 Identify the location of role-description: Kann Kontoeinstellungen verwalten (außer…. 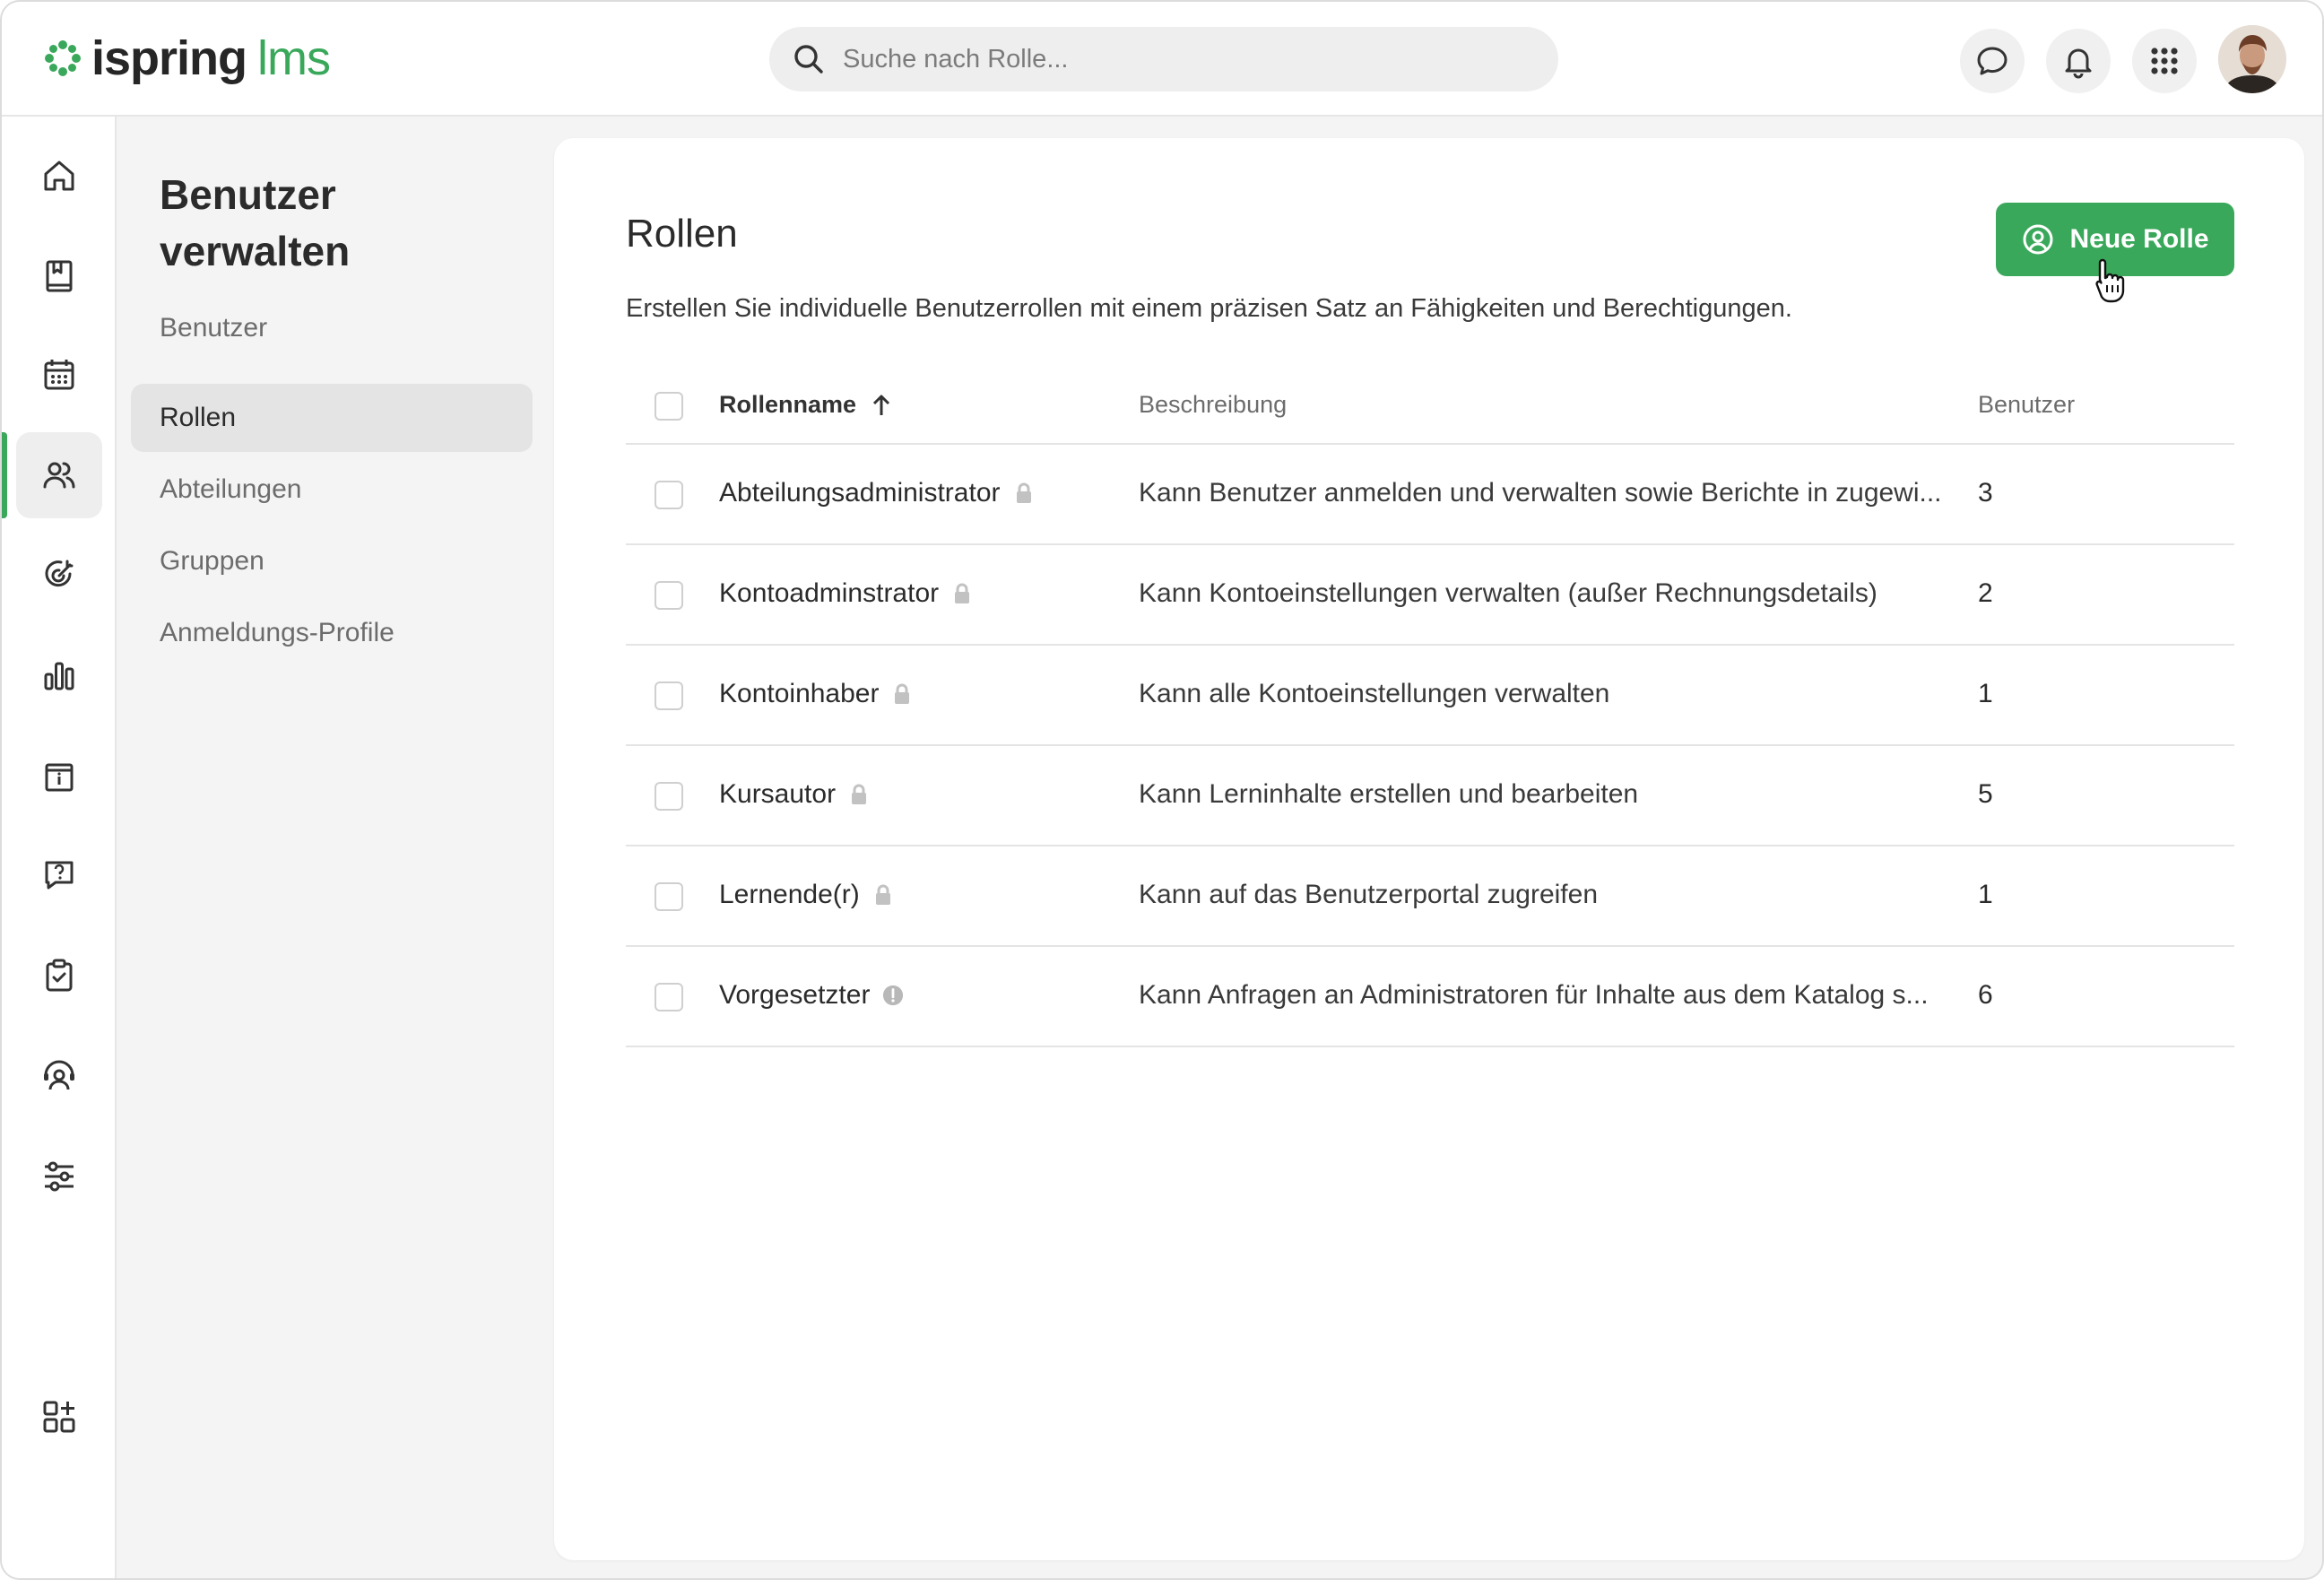
(1508, 593).